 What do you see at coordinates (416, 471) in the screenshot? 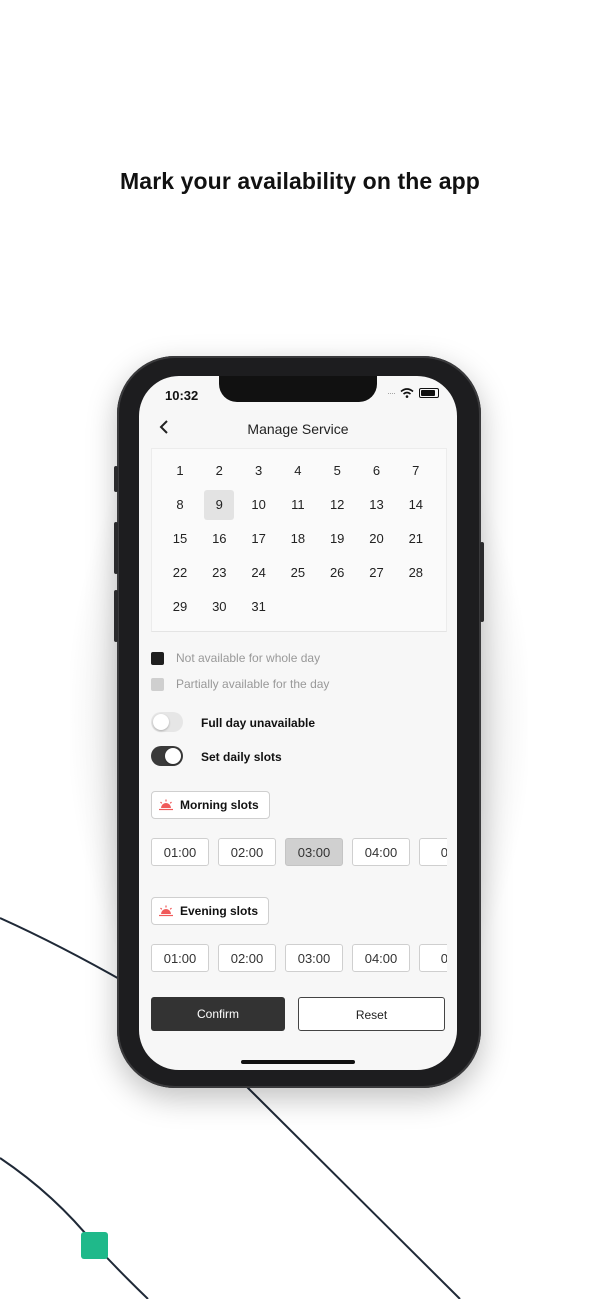
I see `calendar-day: 7` at bounding box center [416, 471].